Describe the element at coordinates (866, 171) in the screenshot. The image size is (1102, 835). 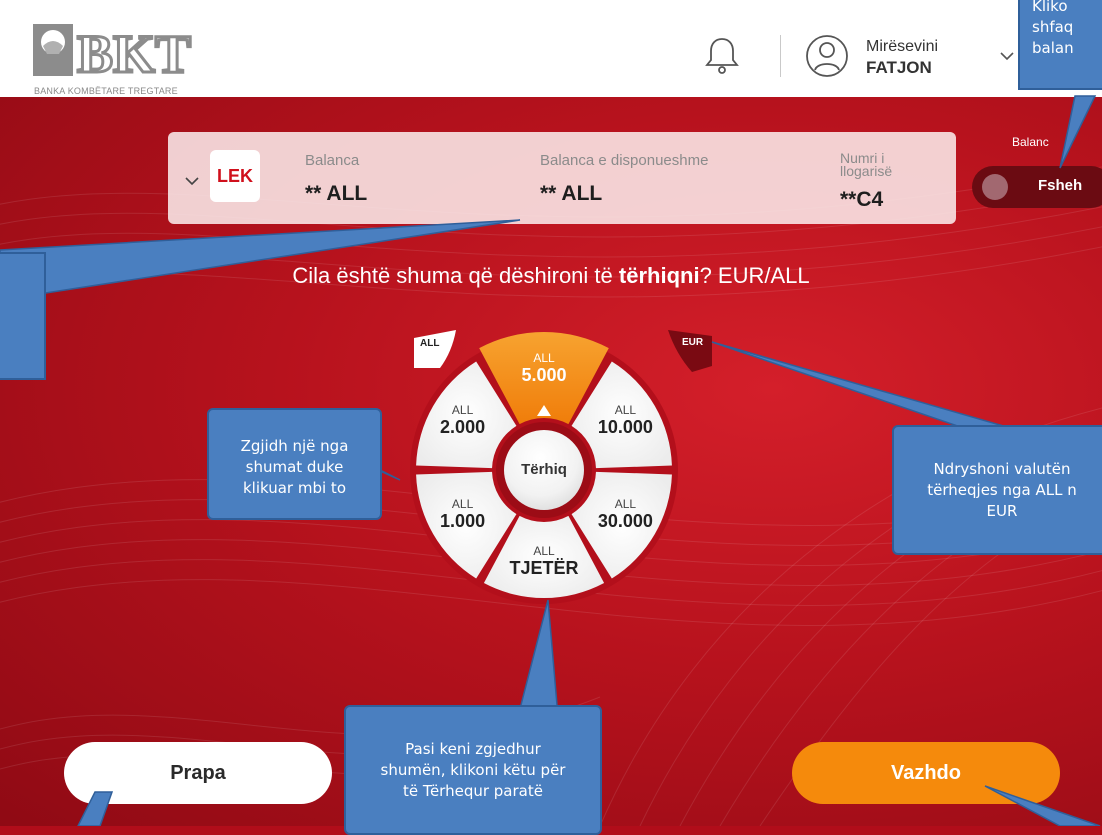
I see `account-number-label-line2: llogarisë` at that location.